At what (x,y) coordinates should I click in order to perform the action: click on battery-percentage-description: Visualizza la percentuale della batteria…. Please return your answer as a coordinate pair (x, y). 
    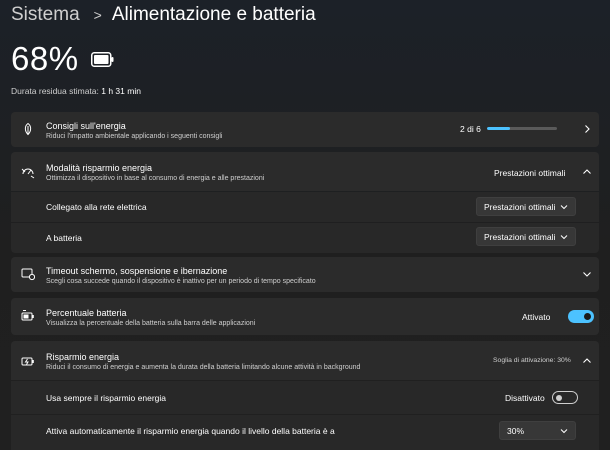
    Looking at the image, I should click on (151, 323).